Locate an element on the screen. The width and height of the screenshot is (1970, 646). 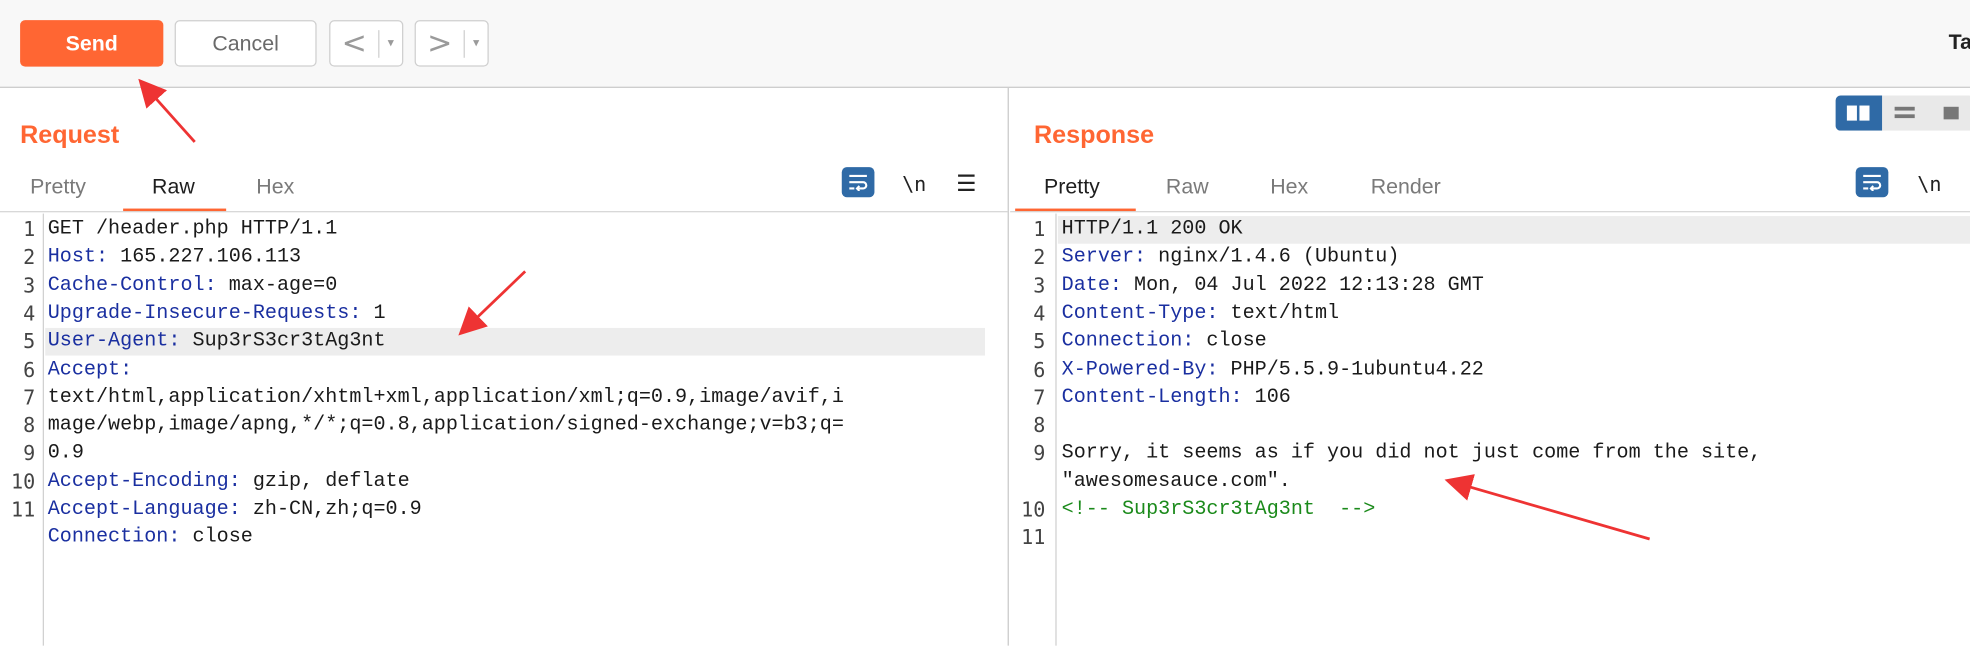
line-number: 5 is located at coordinates (29, 341).